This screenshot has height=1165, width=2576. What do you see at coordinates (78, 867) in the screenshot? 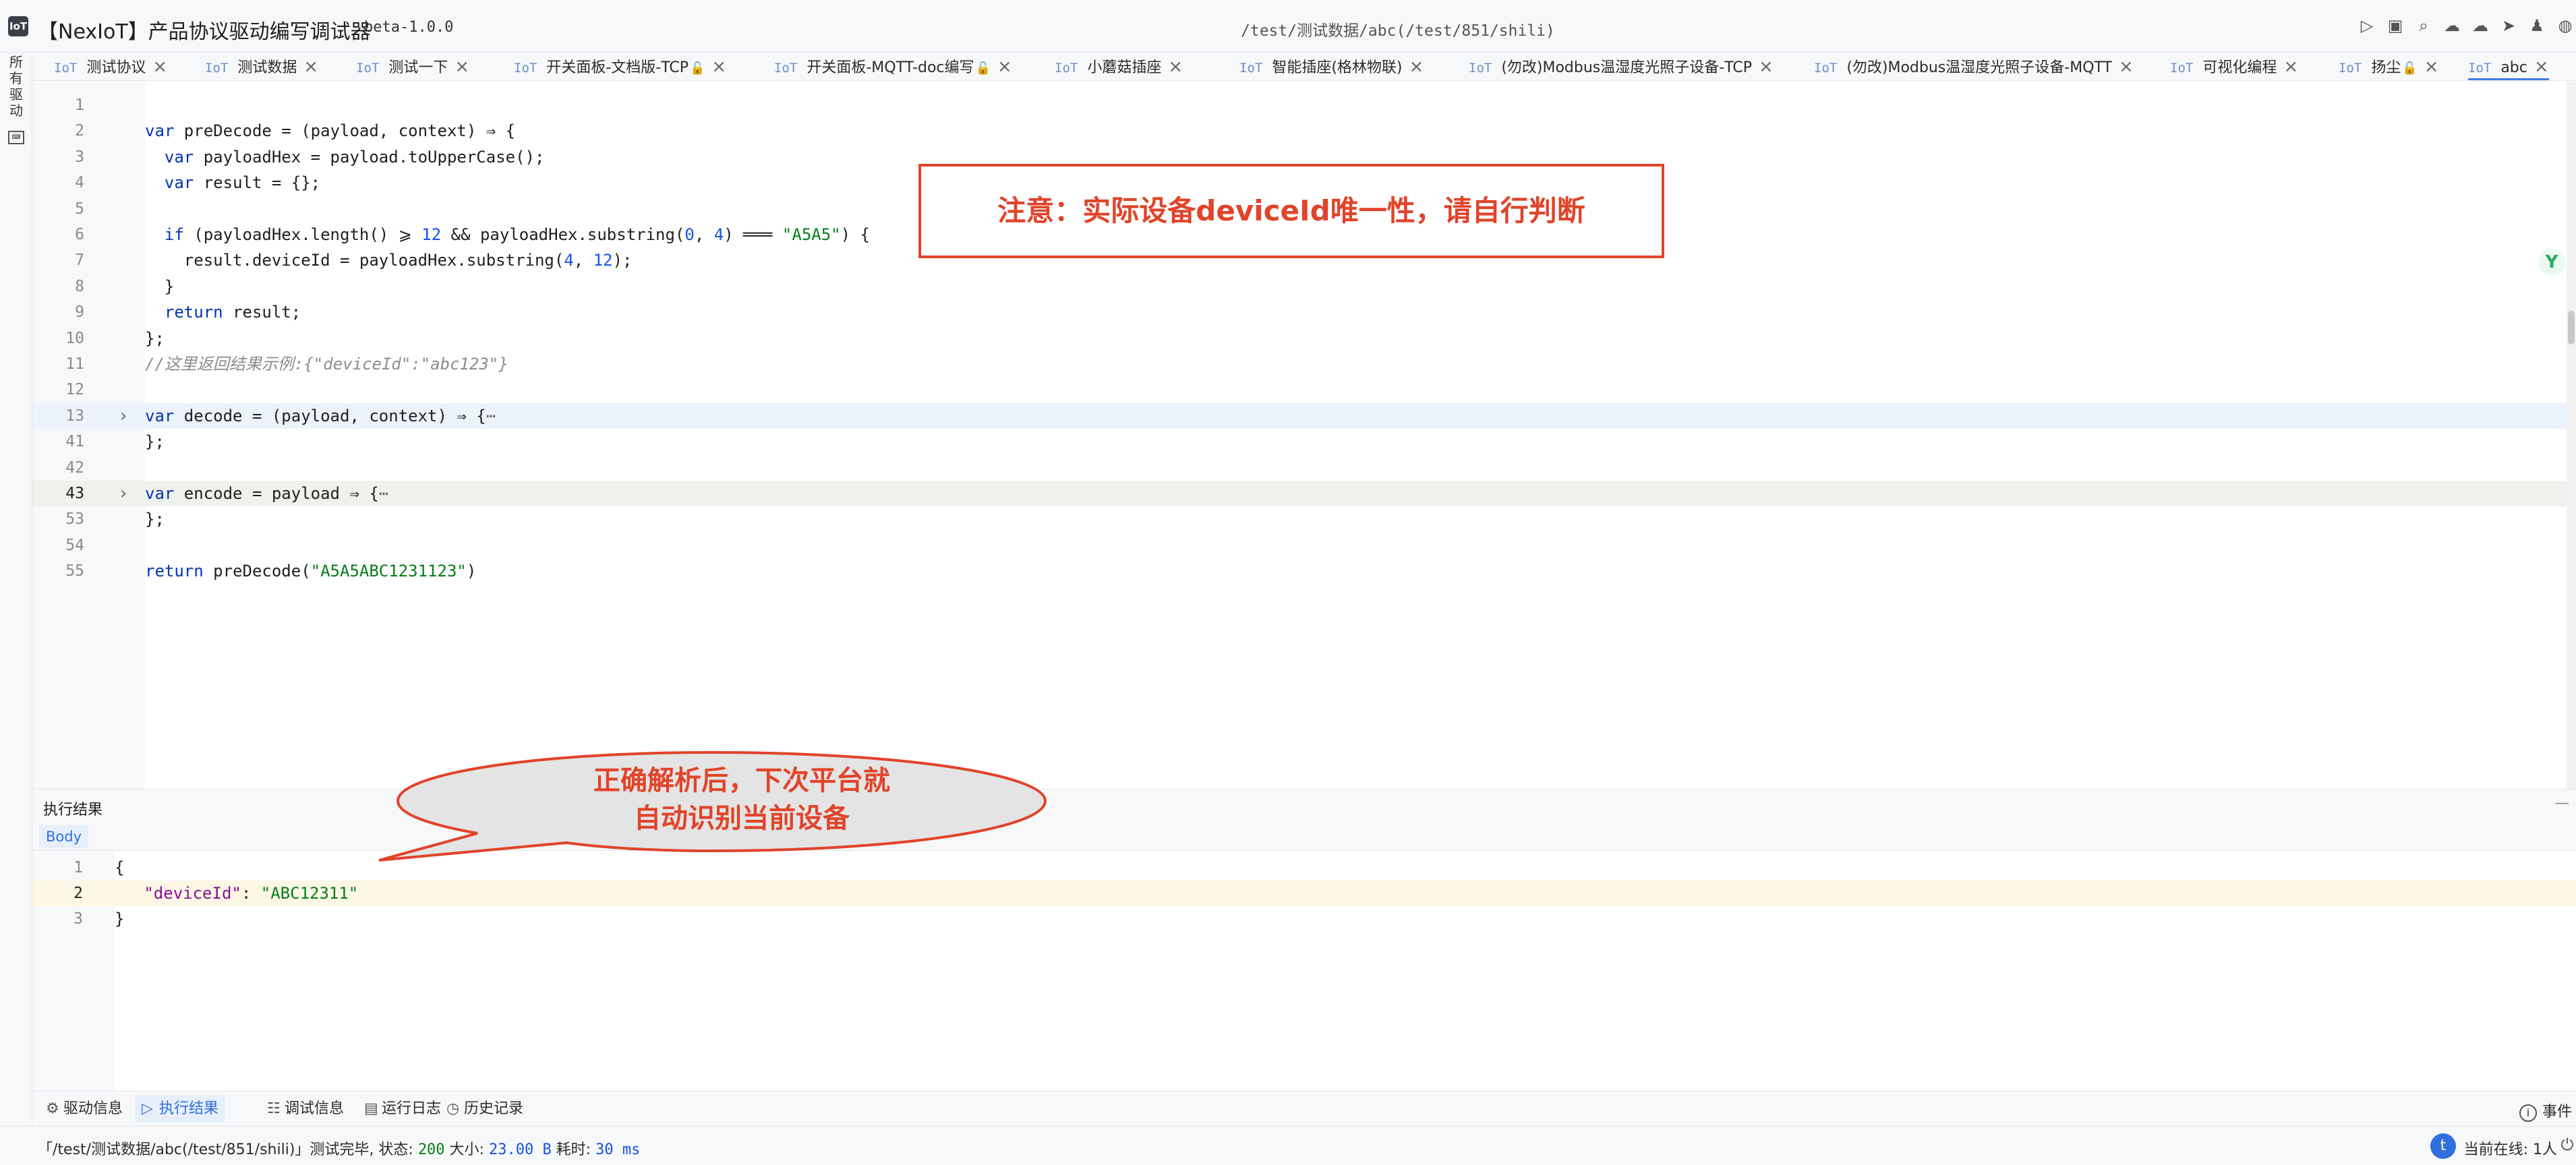
I see `line-number: 1` at bounding box center [78, 867].